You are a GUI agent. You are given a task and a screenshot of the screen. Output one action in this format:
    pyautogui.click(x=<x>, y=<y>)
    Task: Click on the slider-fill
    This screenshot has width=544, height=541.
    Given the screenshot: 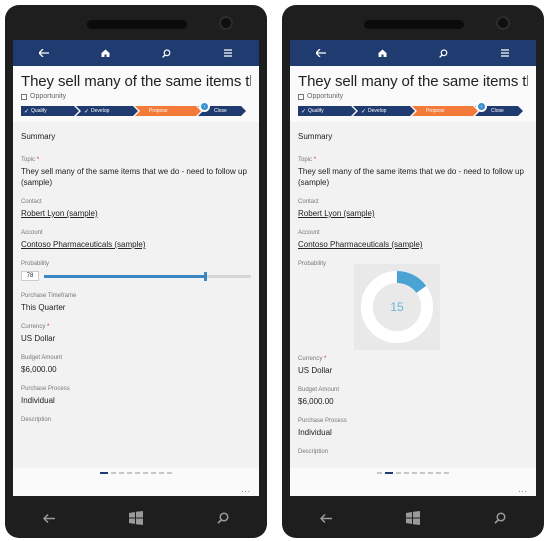 What is the action you would take?
    pyautogui.click(x=125, y=276)
    